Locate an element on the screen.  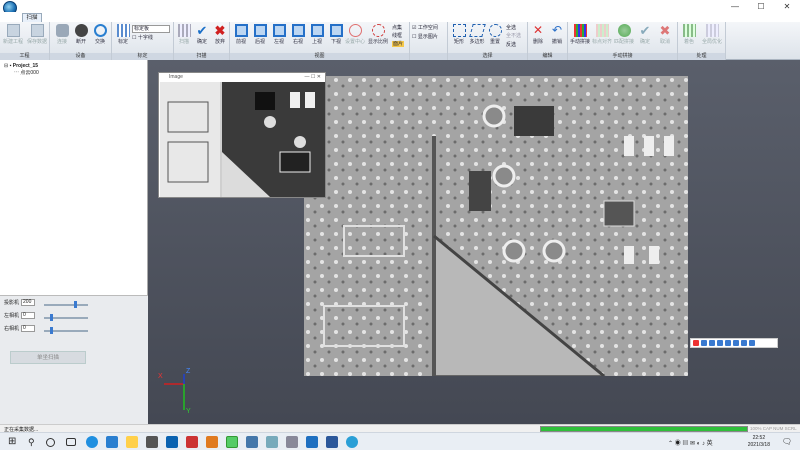
reset-icon is located at coordinates (495, 30).